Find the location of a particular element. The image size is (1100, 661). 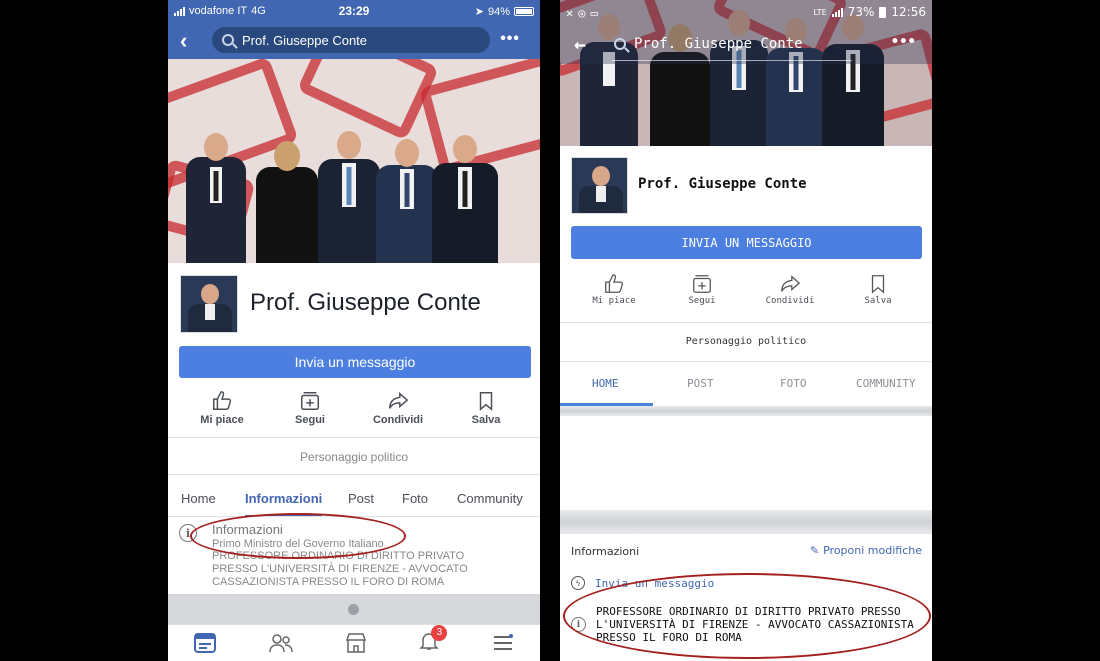

instagram-icon: ◎ is located at coordinates (582, 13).